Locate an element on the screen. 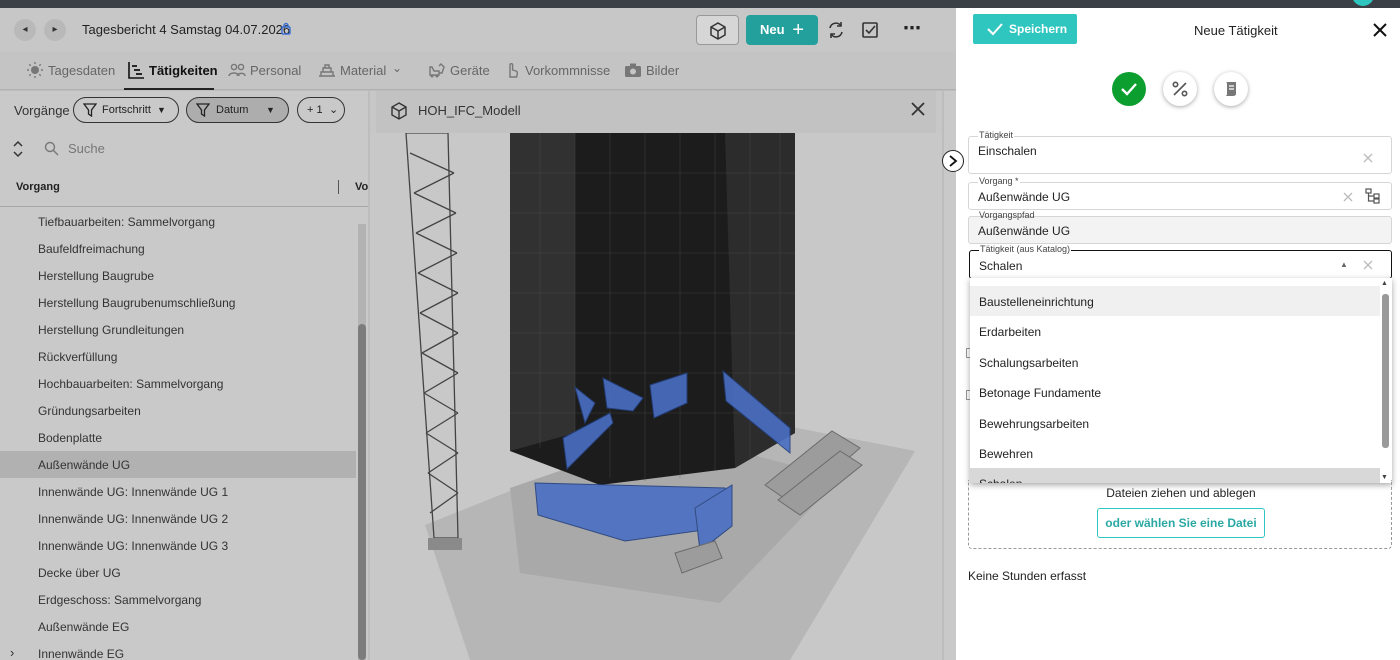  expand-collapse-icon is located at coordinates (18, 149).